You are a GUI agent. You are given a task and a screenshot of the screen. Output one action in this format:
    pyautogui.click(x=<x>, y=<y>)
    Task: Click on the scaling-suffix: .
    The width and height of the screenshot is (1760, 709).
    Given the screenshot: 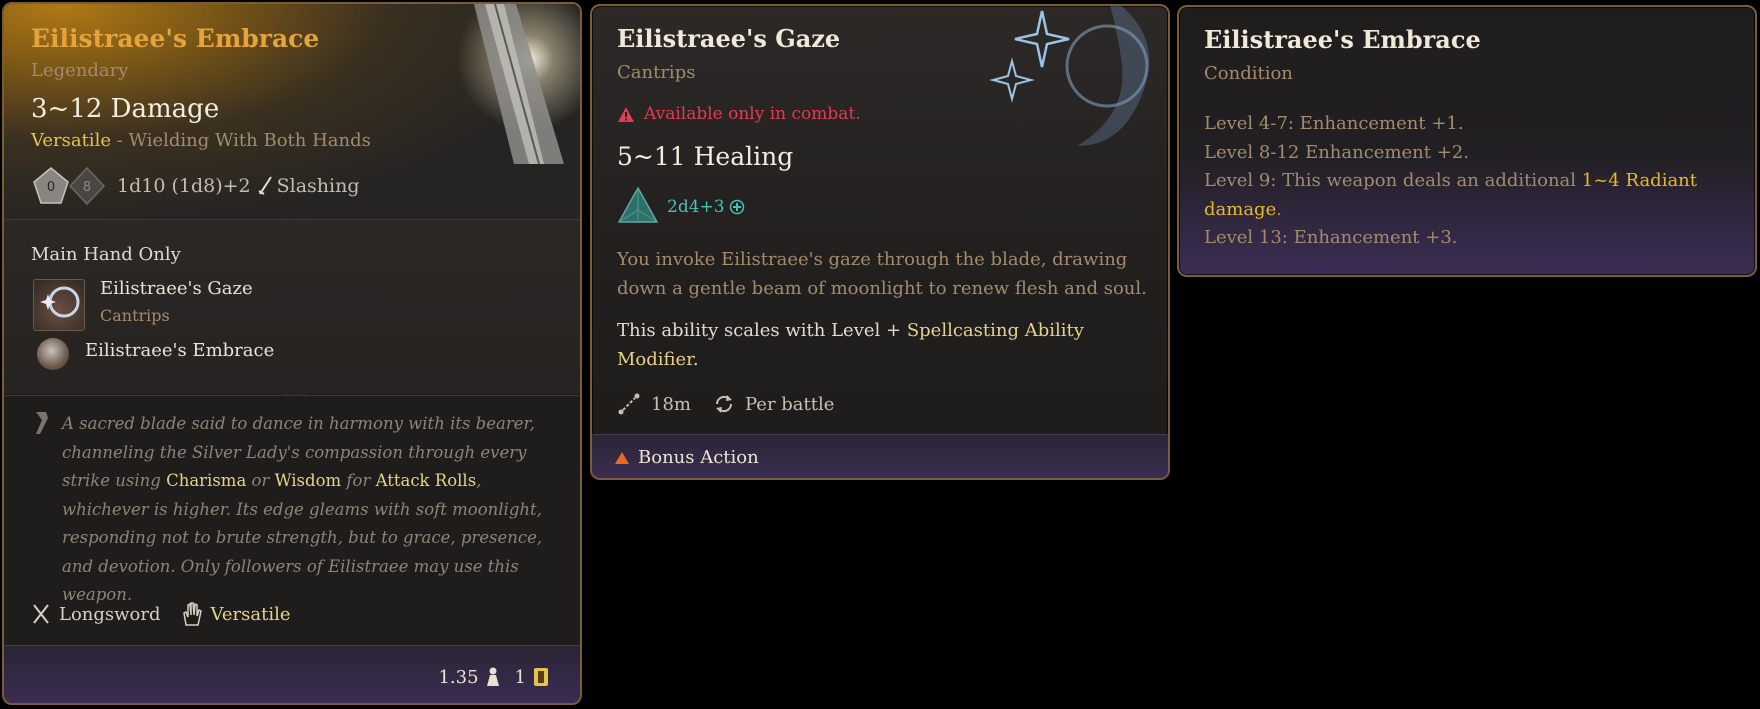 What is the action you would take?
    pyautogui.click(x=695, y=359)
    